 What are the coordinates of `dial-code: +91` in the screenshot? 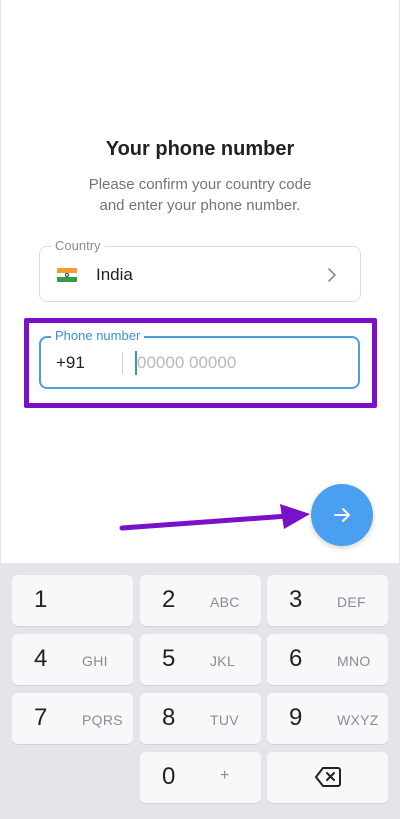 It's located at (70, 363).